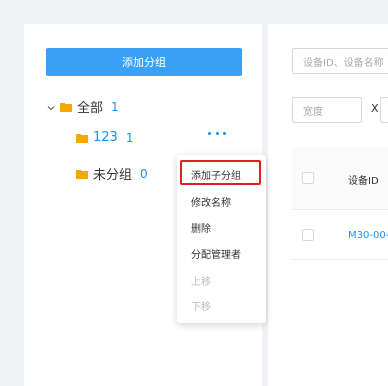  I want to click on tree-item-123: 123 1, so click(104, 137).